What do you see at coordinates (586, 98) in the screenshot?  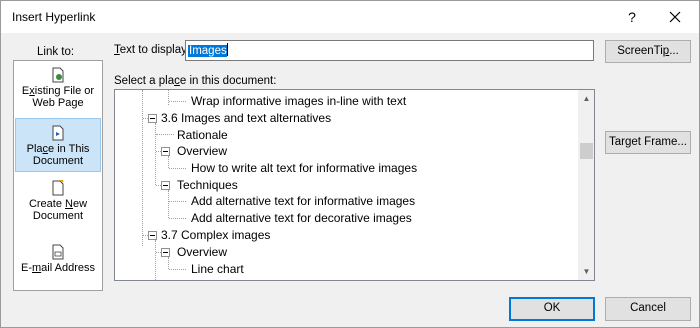 I see `scroll-up-arrow-icon: ▲` at bounding box center [586, 98].